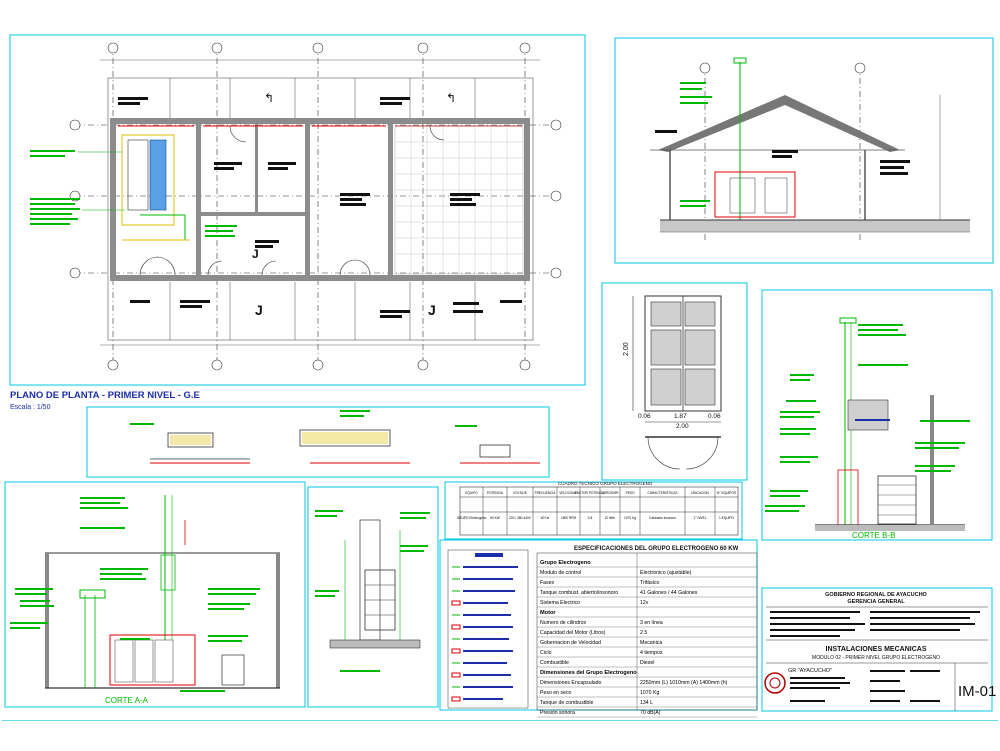 The width and height of the screenshot is (1000, 751). What do you see at coordinates (674, 381) in the screenshot?
I see `door-detail-panel: 2.00 0.06 1.87 0.06 2.00` at bounding box center [674, 381].